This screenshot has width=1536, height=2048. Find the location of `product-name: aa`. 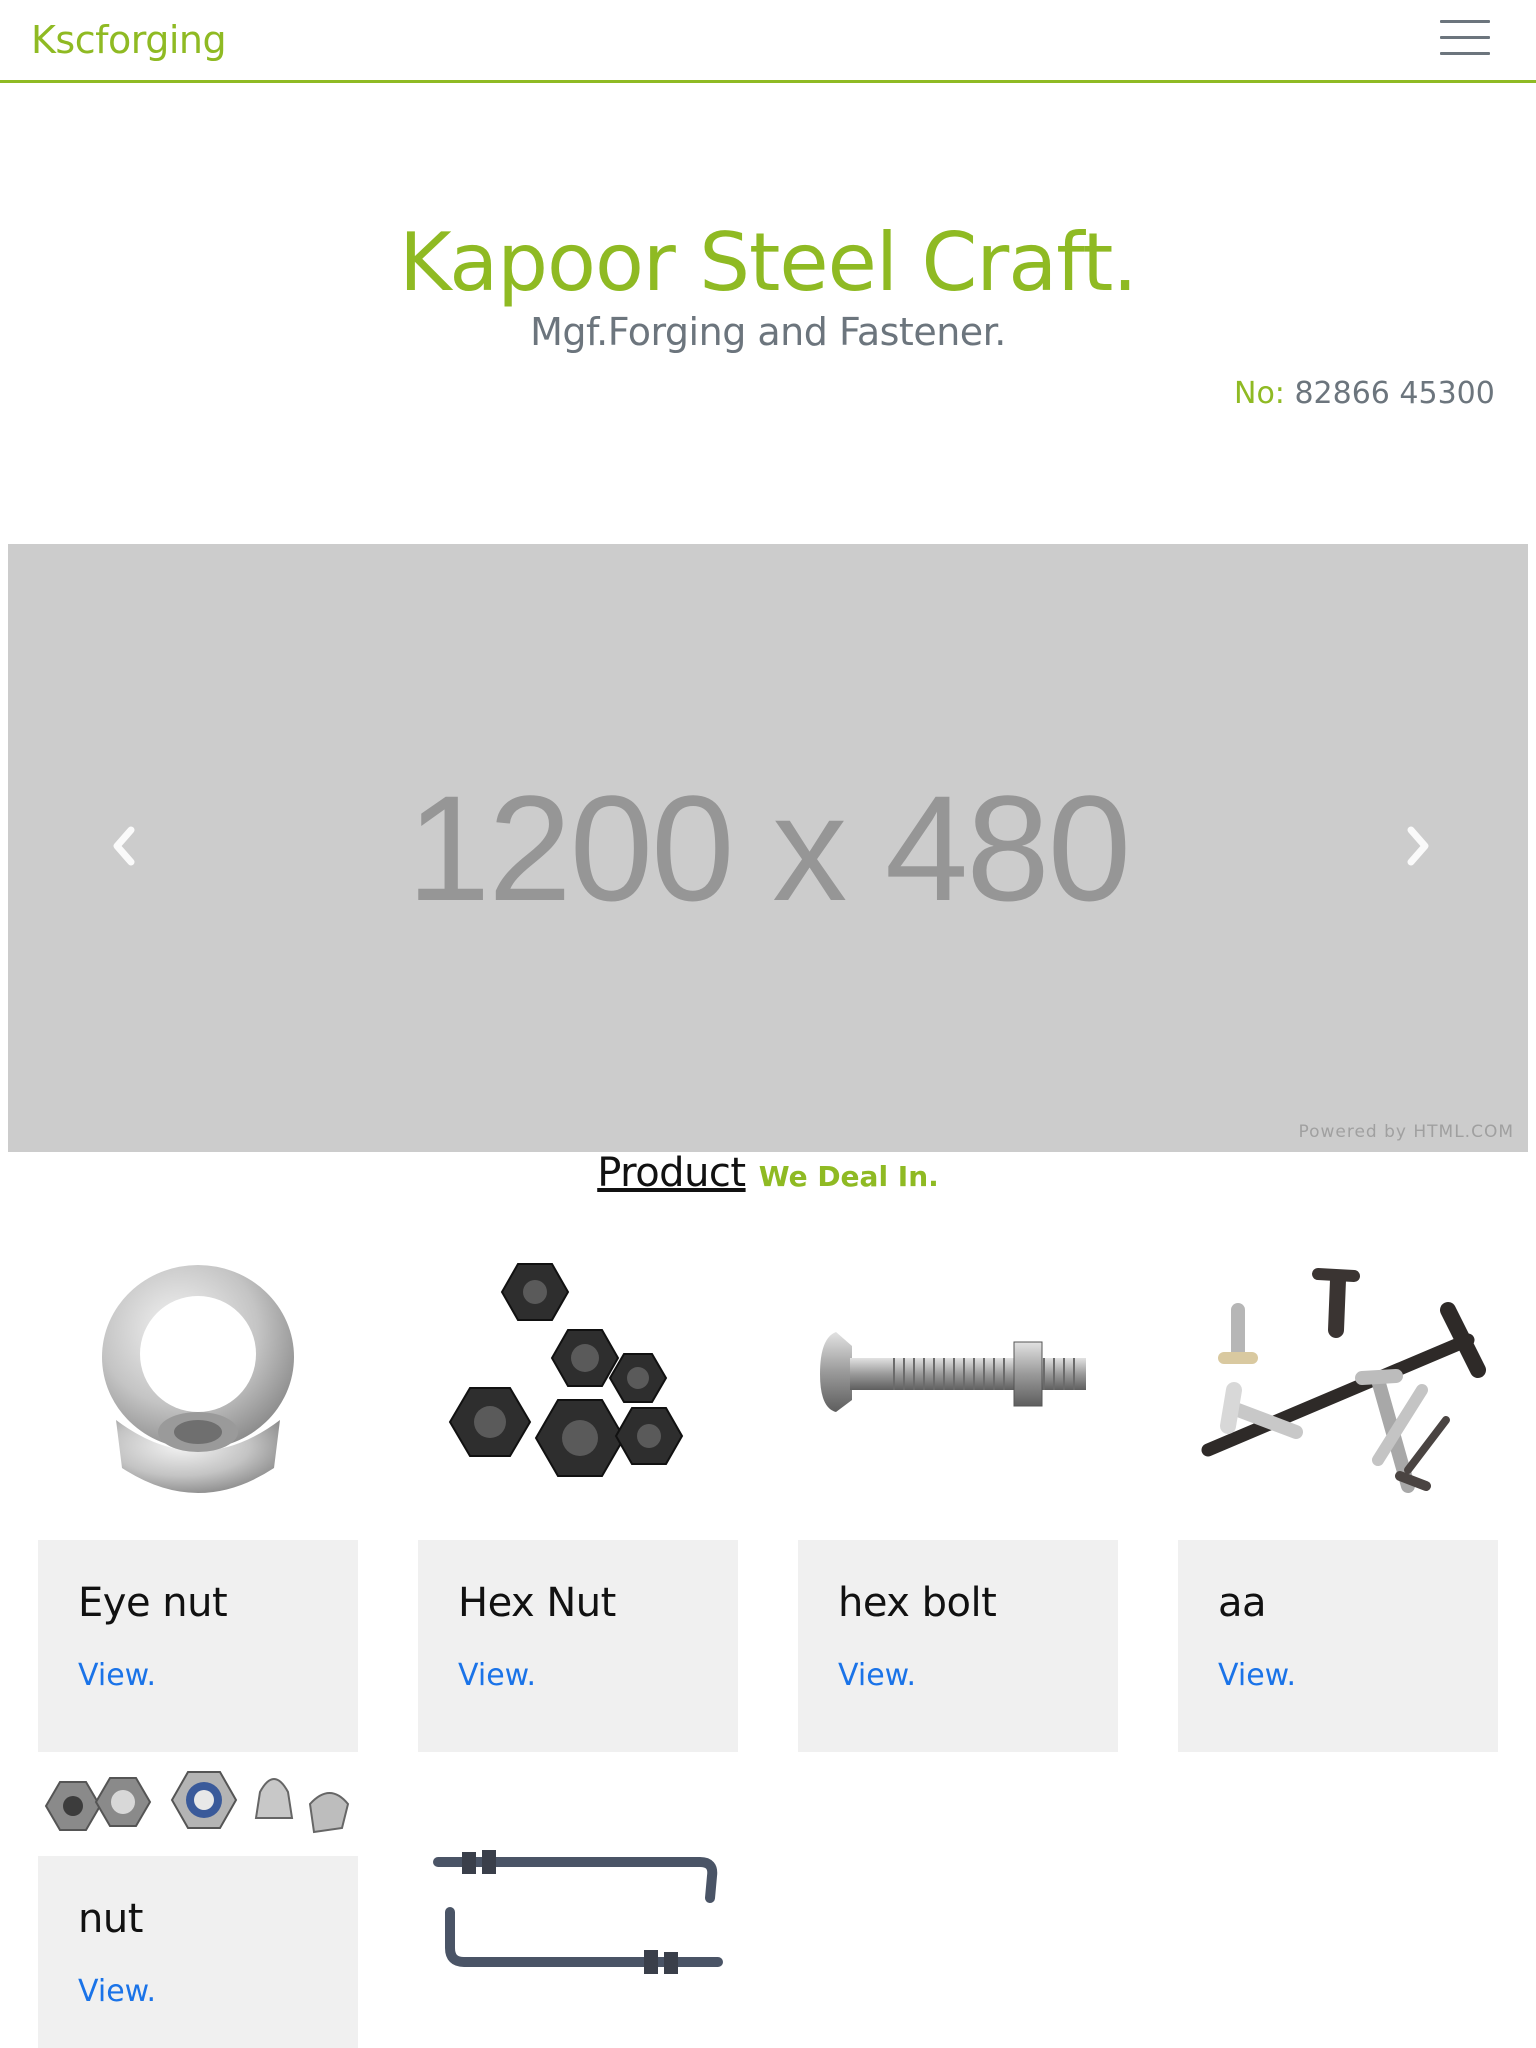

product-name: aa is located at coordinates (1242, 1603).